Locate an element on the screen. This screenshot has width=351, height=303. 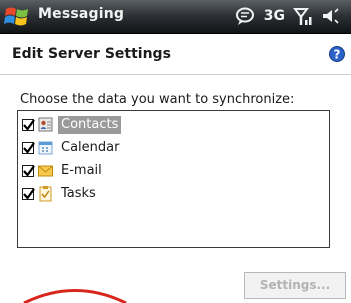
message-notification-icon is located at coordinates (245, 16).